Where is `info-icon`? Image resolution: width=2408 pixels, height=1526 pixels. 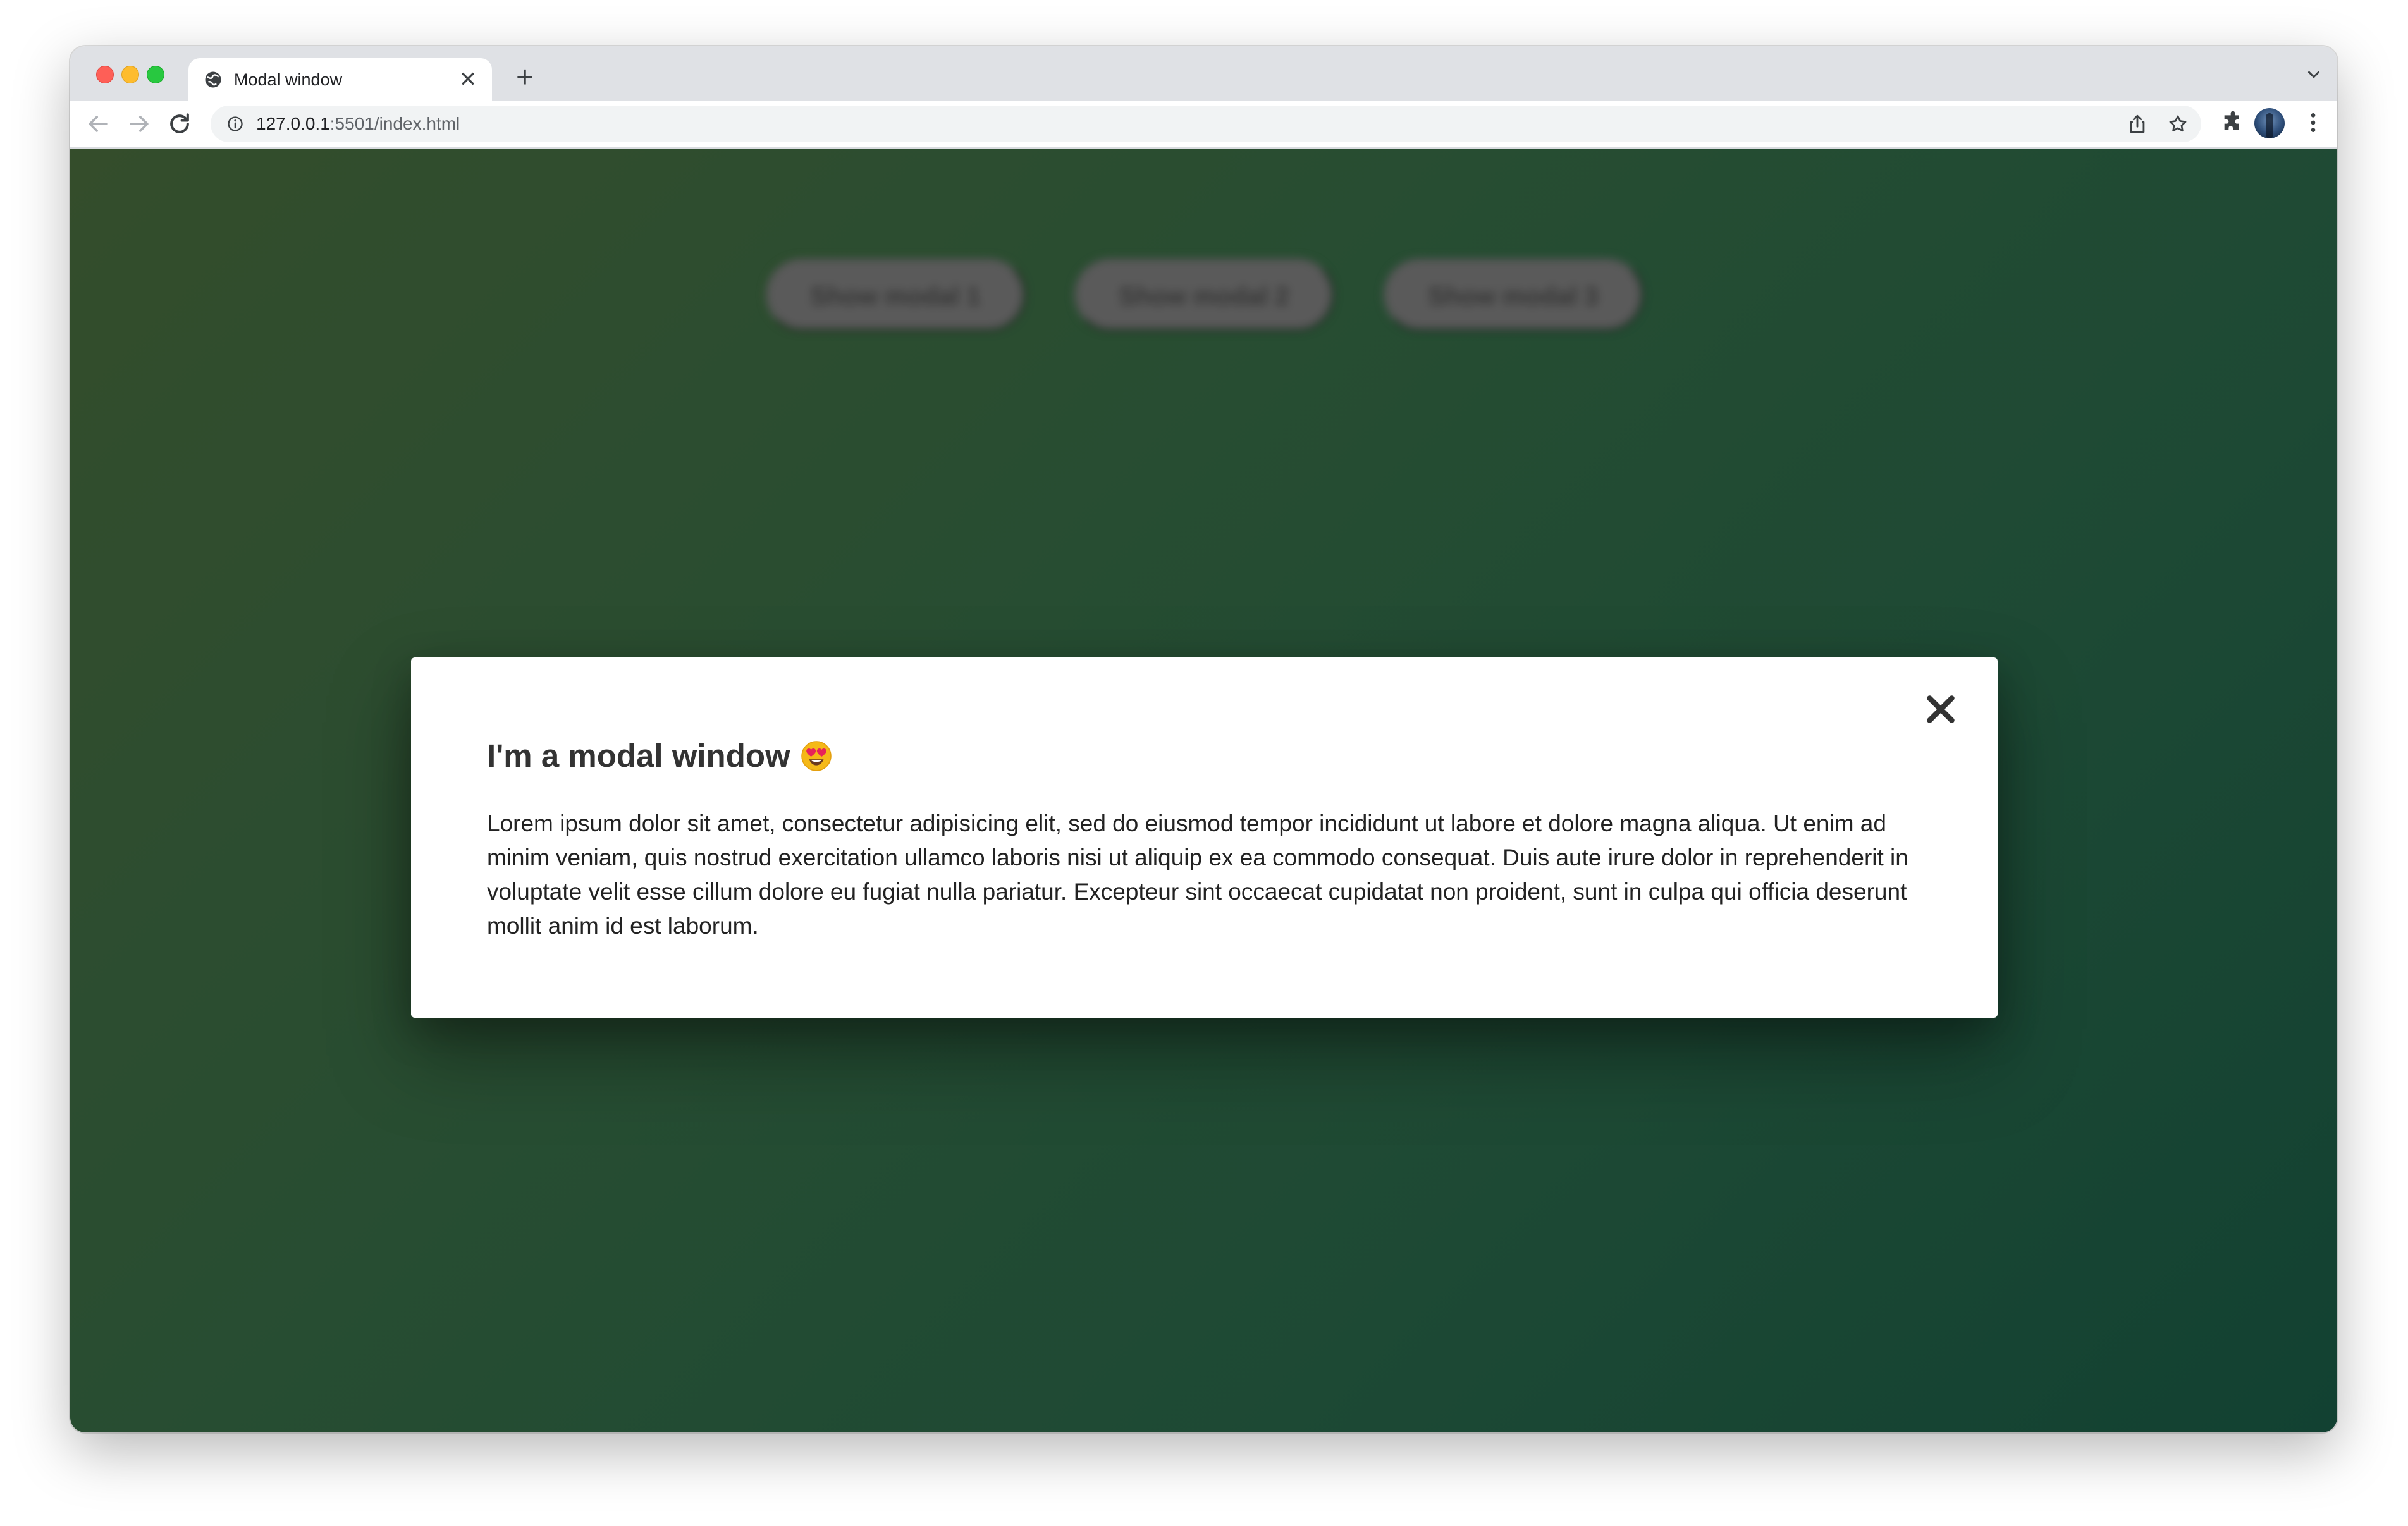
info-icon is located at coordinates (235, 124).